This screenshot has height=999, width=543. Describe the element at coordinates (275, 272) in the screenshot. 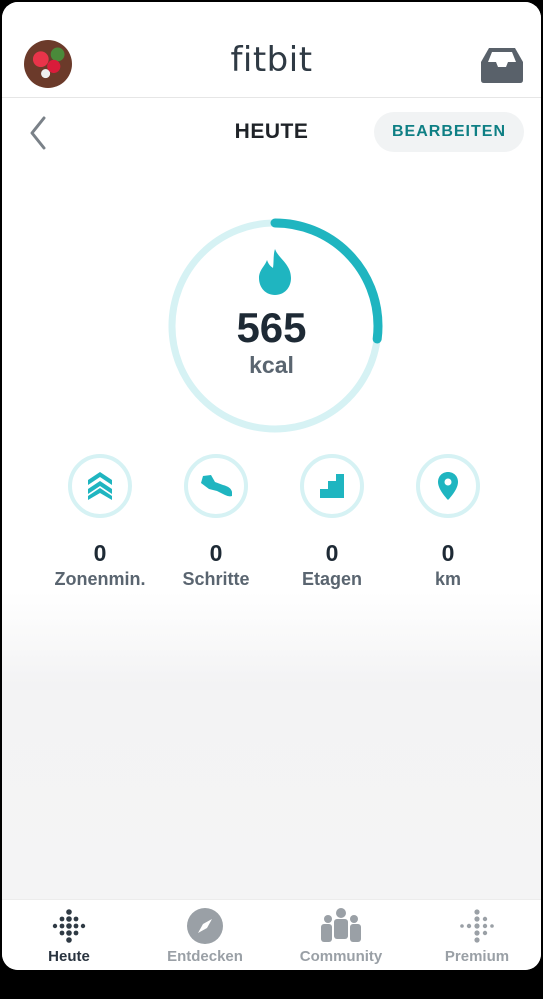

I see `flame-icon` at that location.